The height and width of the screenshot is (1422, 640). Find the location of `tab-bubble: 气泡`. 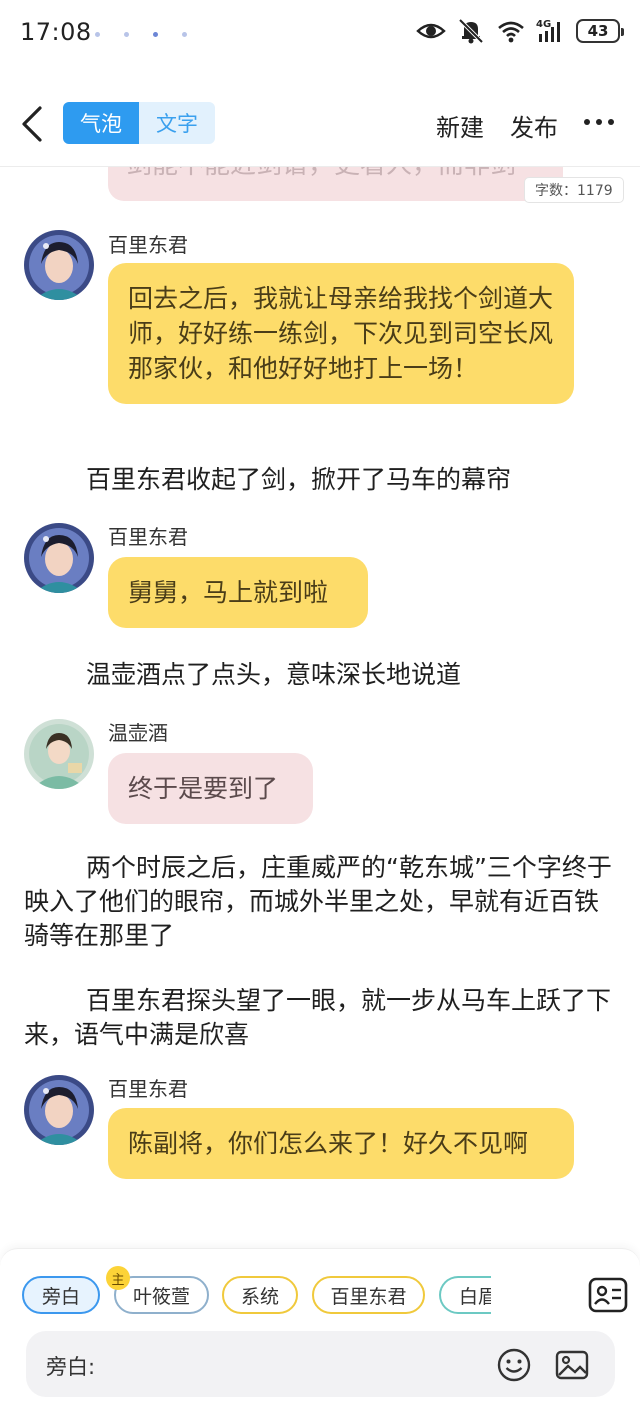

tab-bubble: 气泡 is located at coordinates (101, 123).